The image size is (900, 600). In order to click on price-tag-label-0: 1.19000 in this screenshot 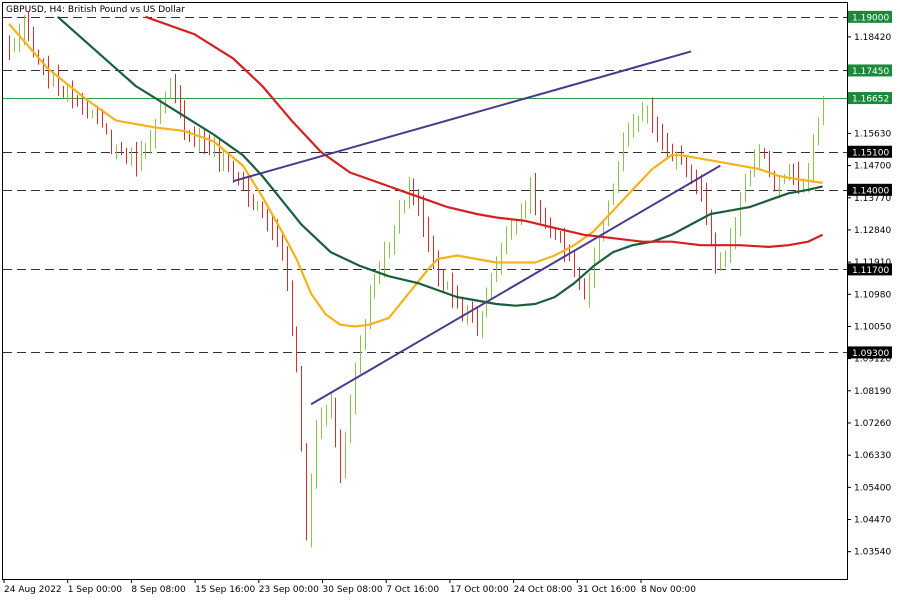, I will do `click(870, 18)`.